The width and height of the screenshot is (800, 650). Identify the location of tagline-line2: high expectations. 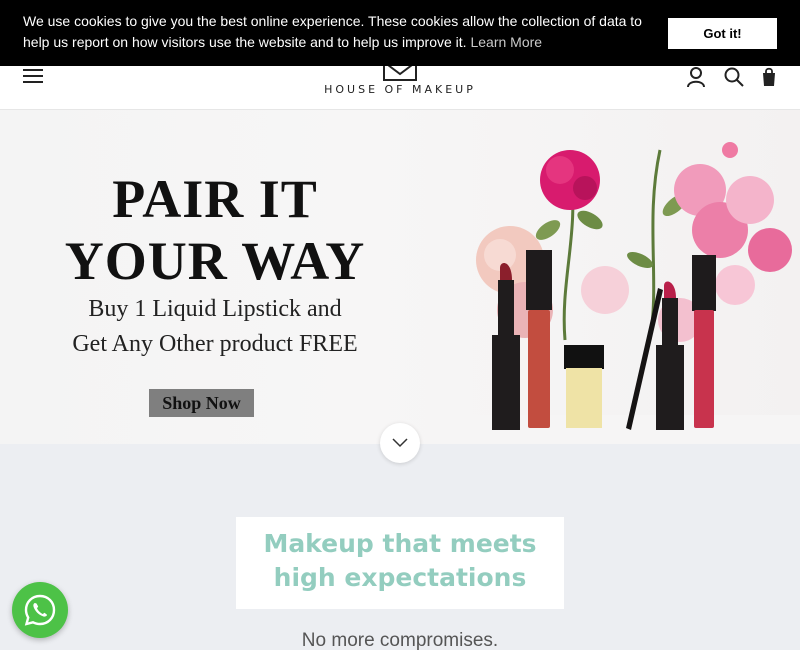
(400, 577).